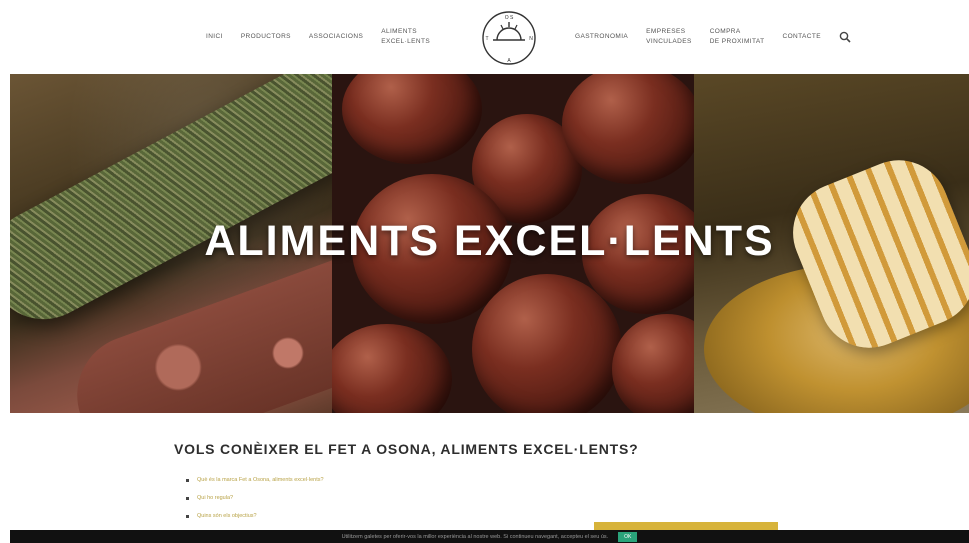 The width and height of the screenshot is (969, 543). I want to click on svg-text: T, so click(486, 39).